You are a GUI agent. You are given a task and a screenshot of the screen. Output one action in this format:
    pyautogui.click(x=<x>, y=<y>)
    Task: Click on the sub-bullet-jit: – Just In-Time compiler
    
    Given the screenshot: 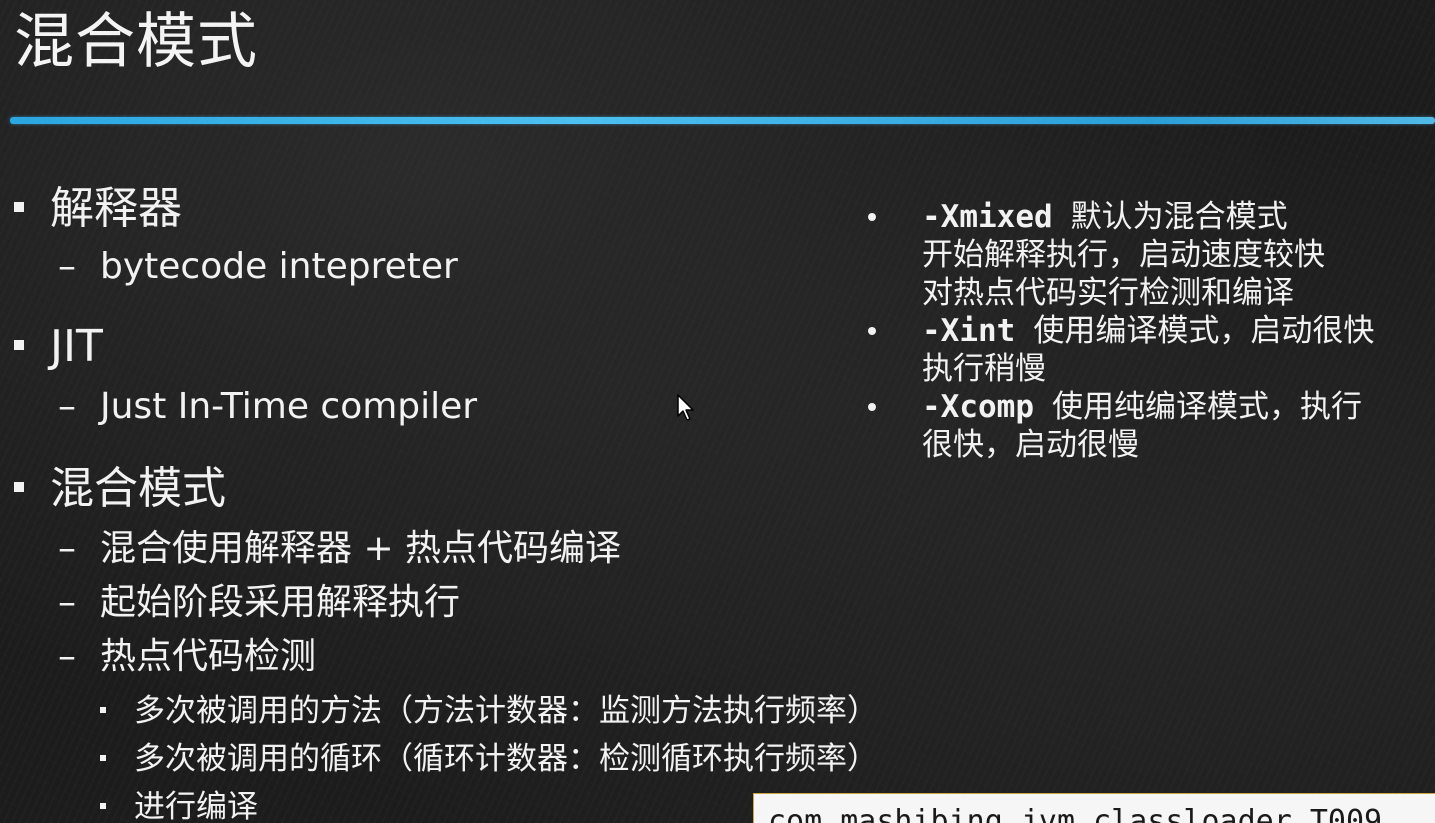 What is the action you would take?
    pyautogui.click(x=267, y=407)
    